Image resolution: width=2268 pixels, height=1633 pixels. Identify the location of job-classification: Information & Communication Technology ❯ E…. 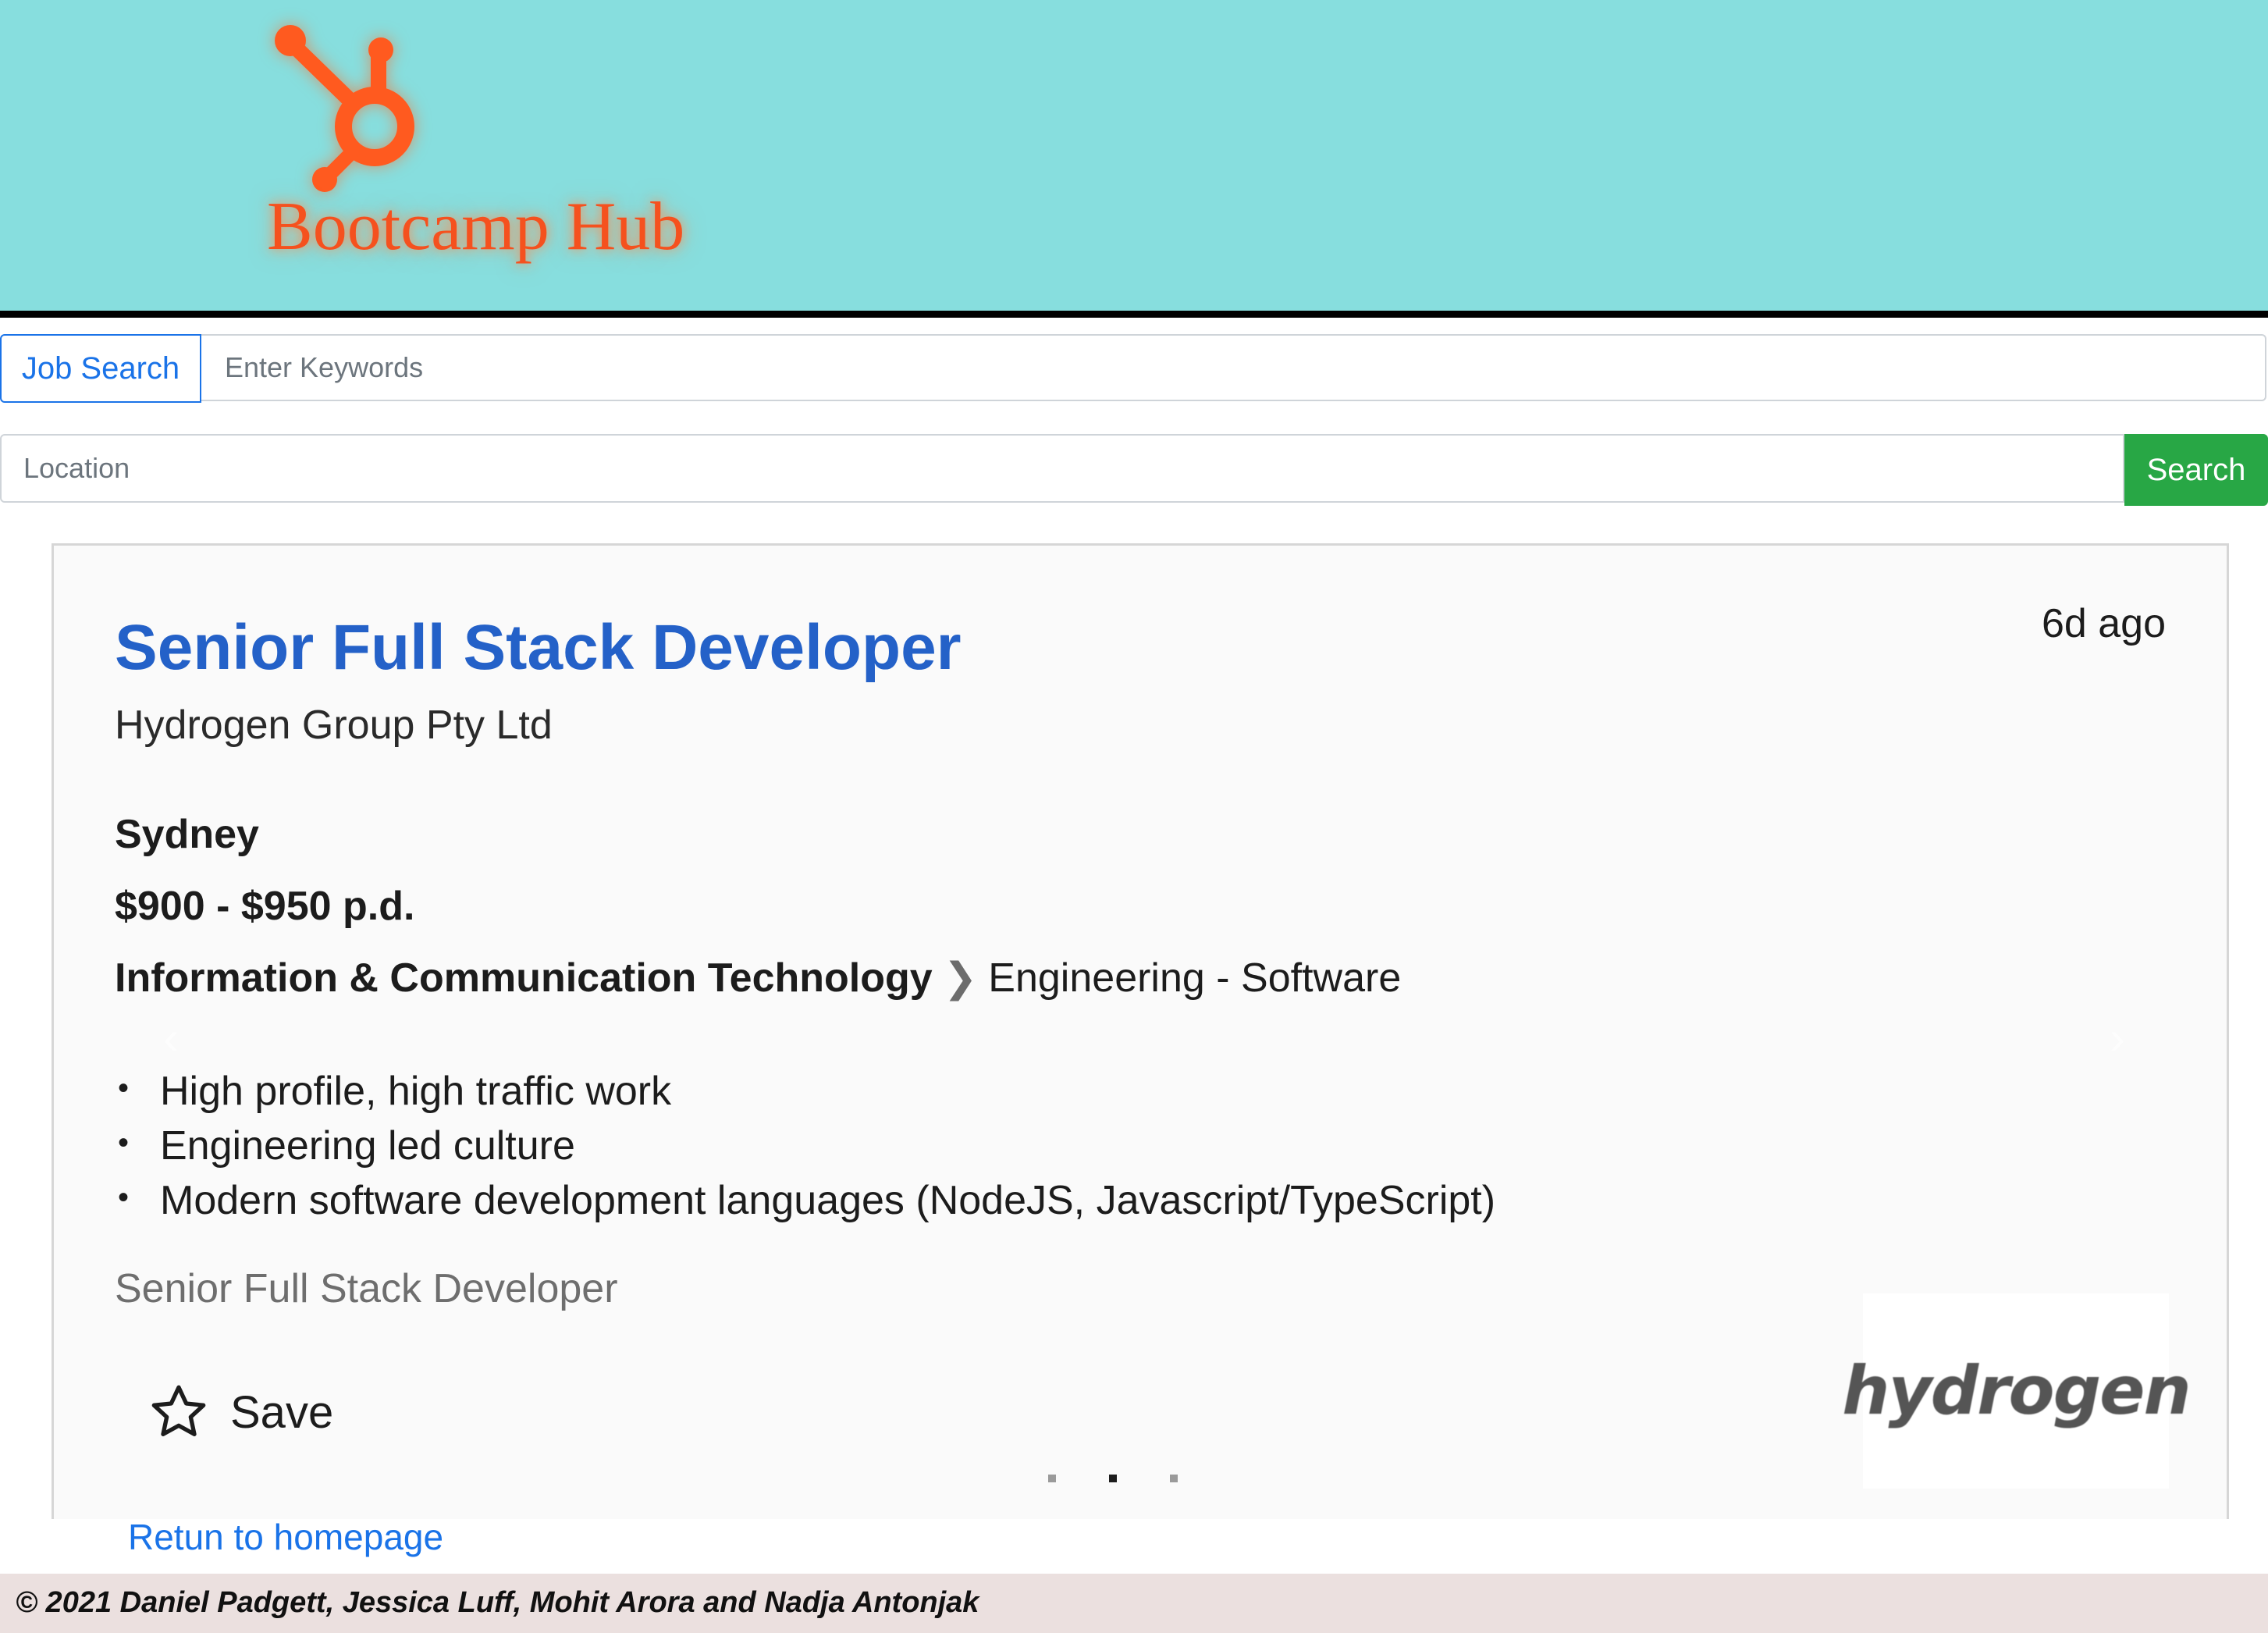
(758, 978).